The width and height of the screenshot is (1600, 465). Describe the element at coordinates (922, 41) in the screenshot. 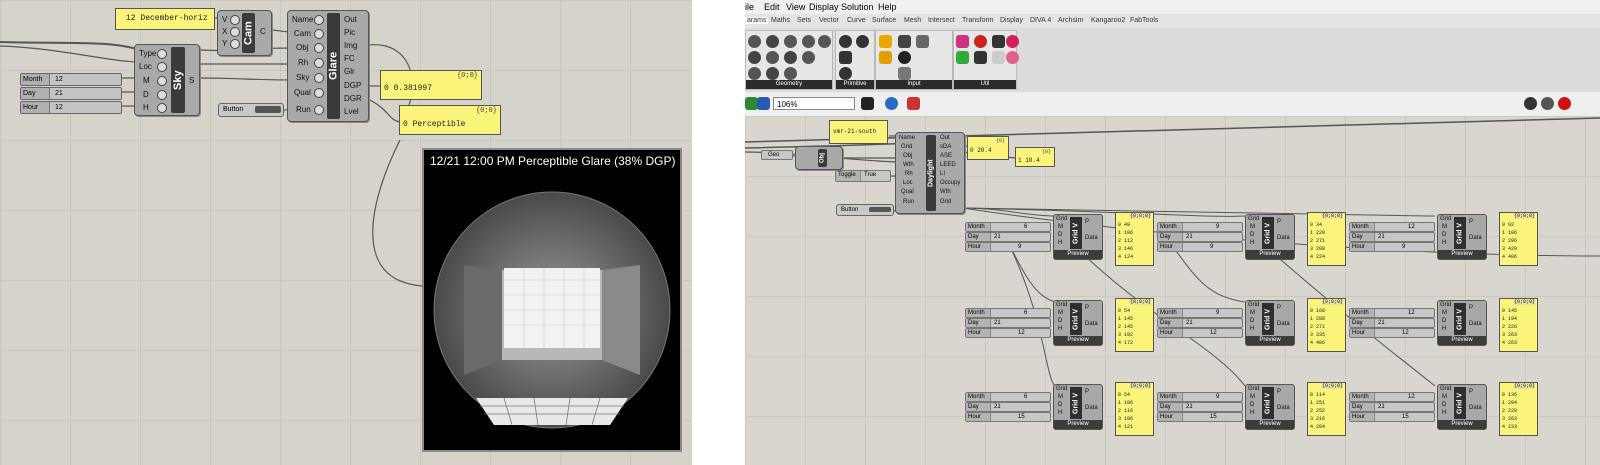

I see `list-icon` at that location.